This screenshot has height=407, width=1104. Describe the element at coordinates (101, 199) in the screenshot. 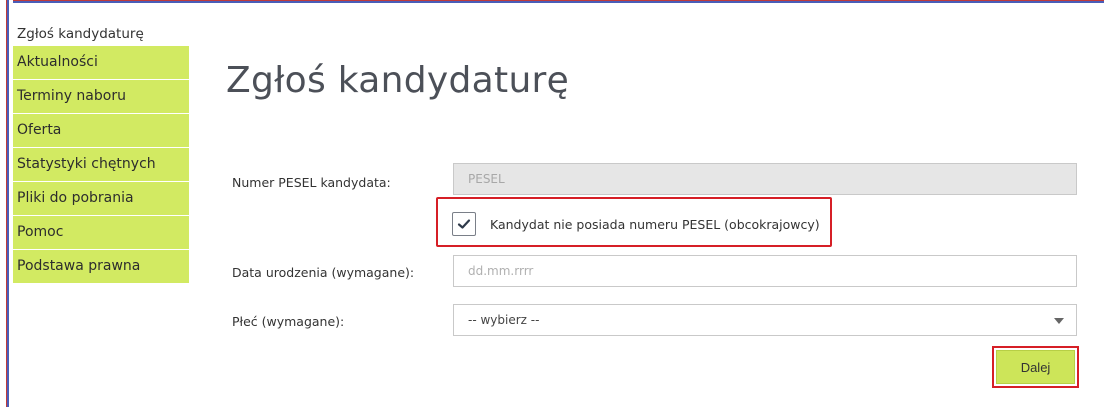

I see `sidebar-item-pliki: Pliki do pobrania` at that location.